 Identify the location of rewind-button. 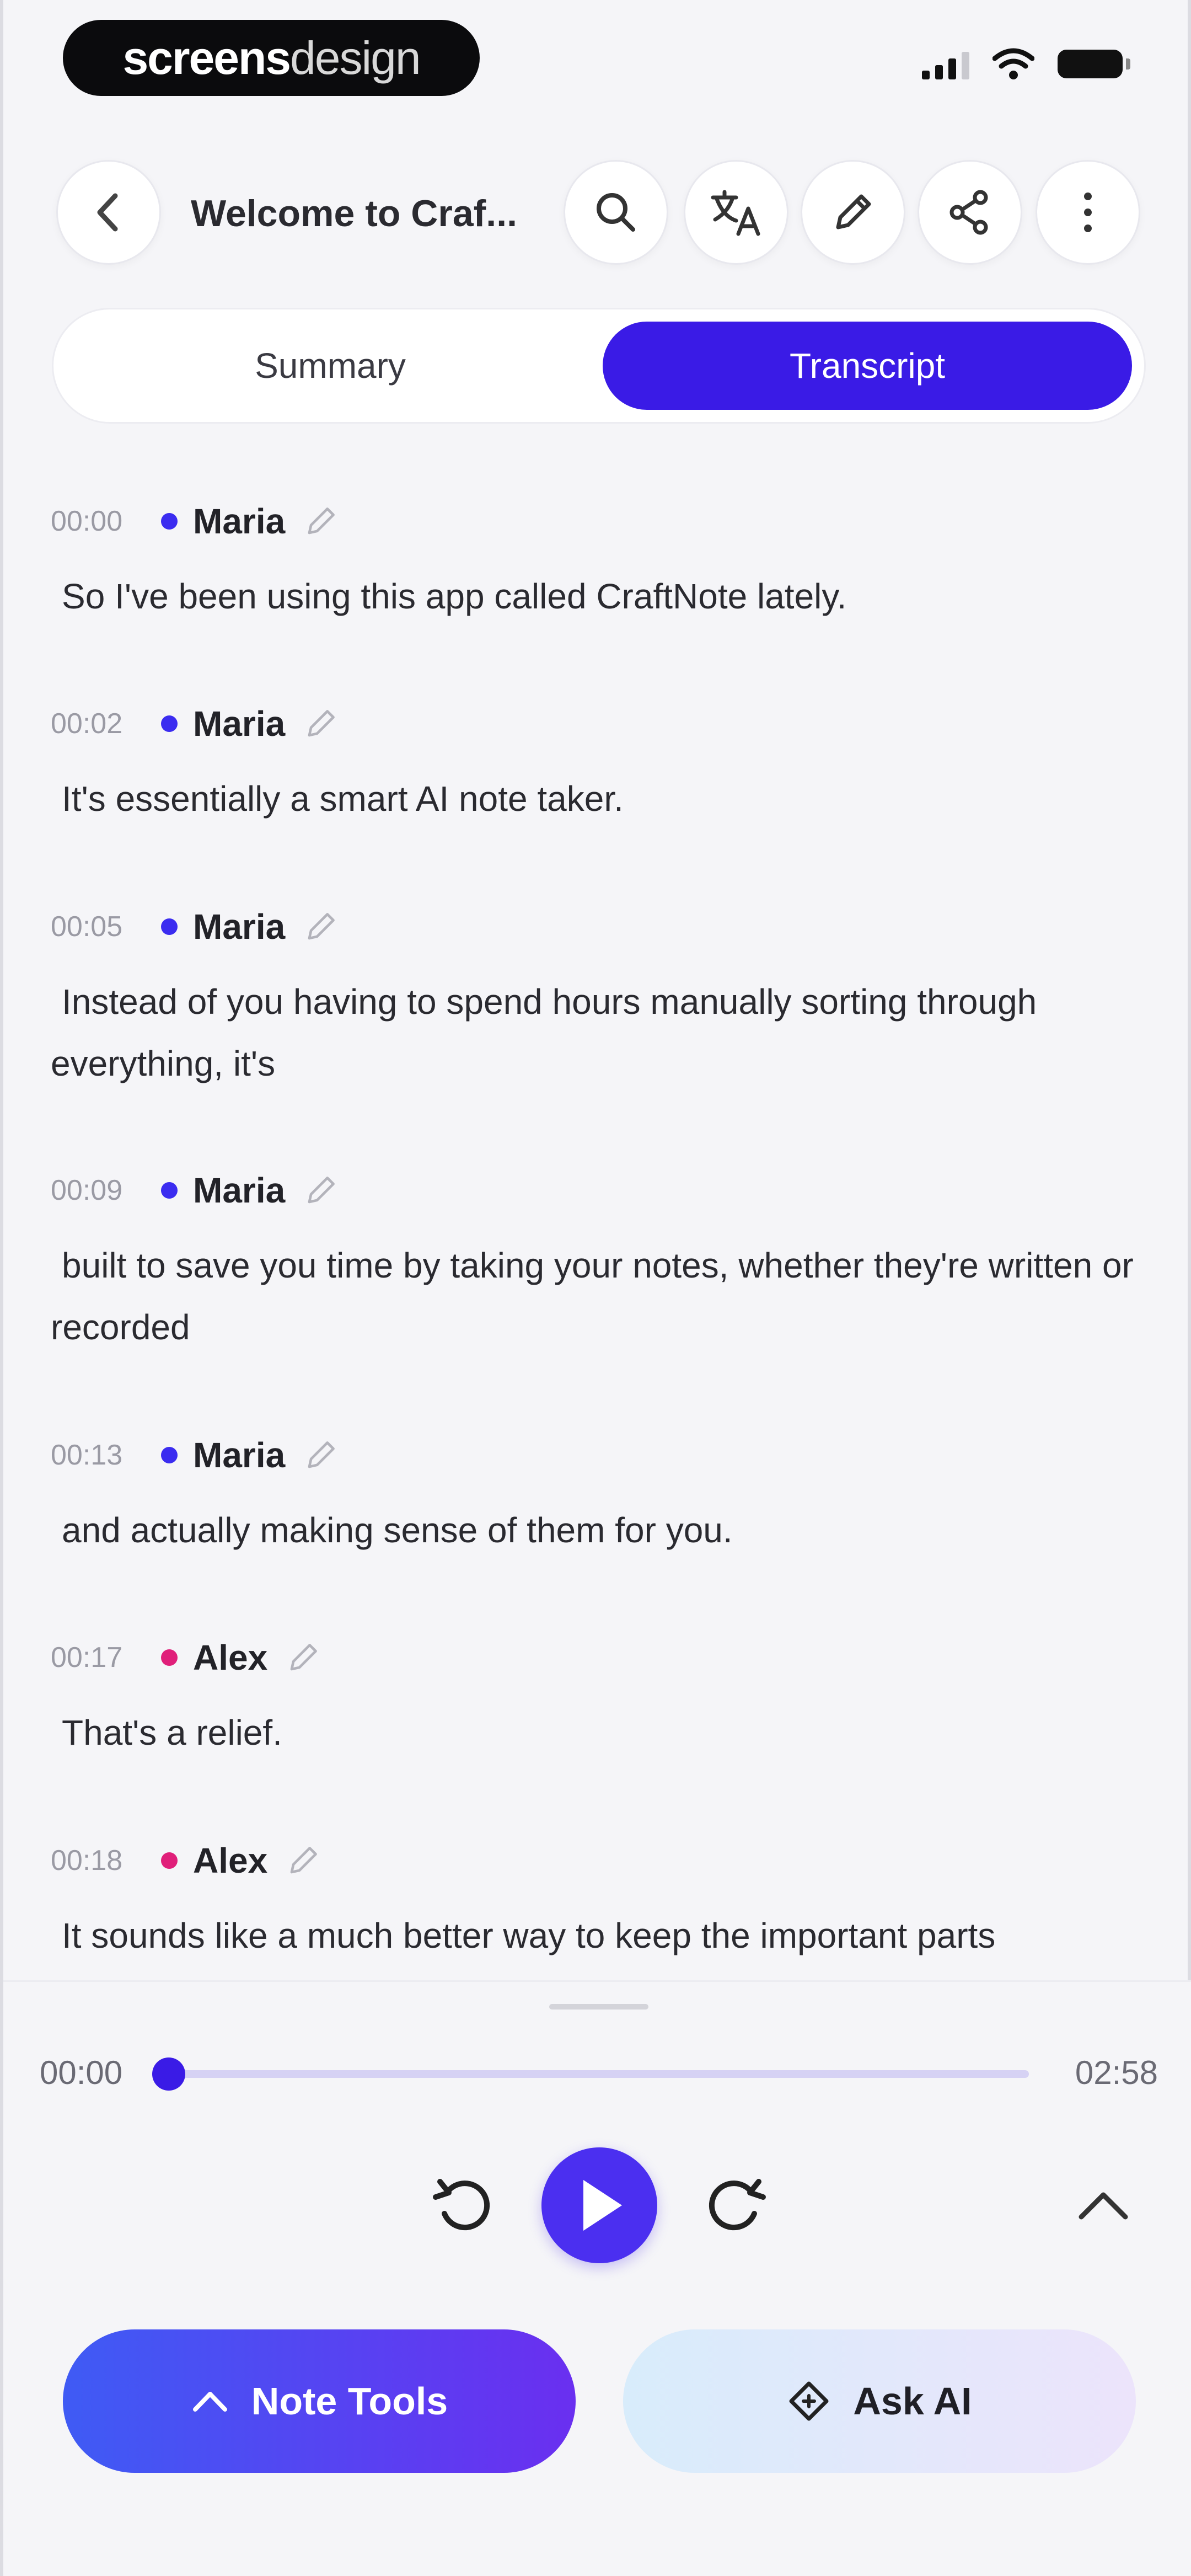
(463, 2205).